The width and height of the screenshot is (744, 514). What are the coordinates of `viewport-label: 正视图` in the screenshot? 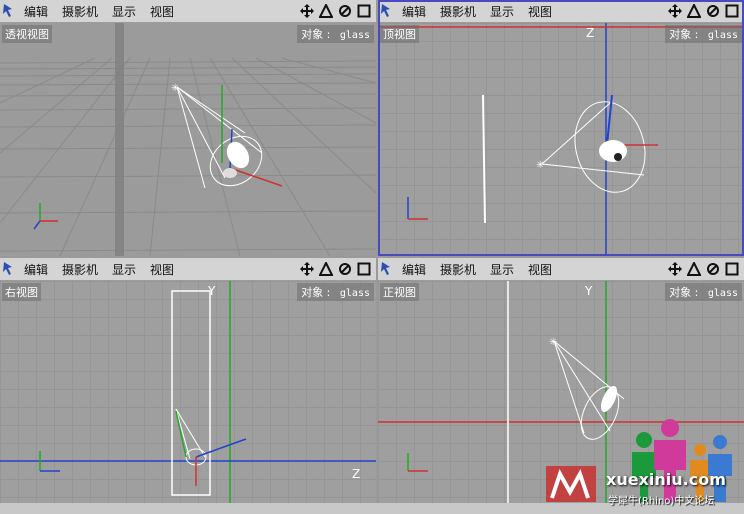 It's located at (399, 292).